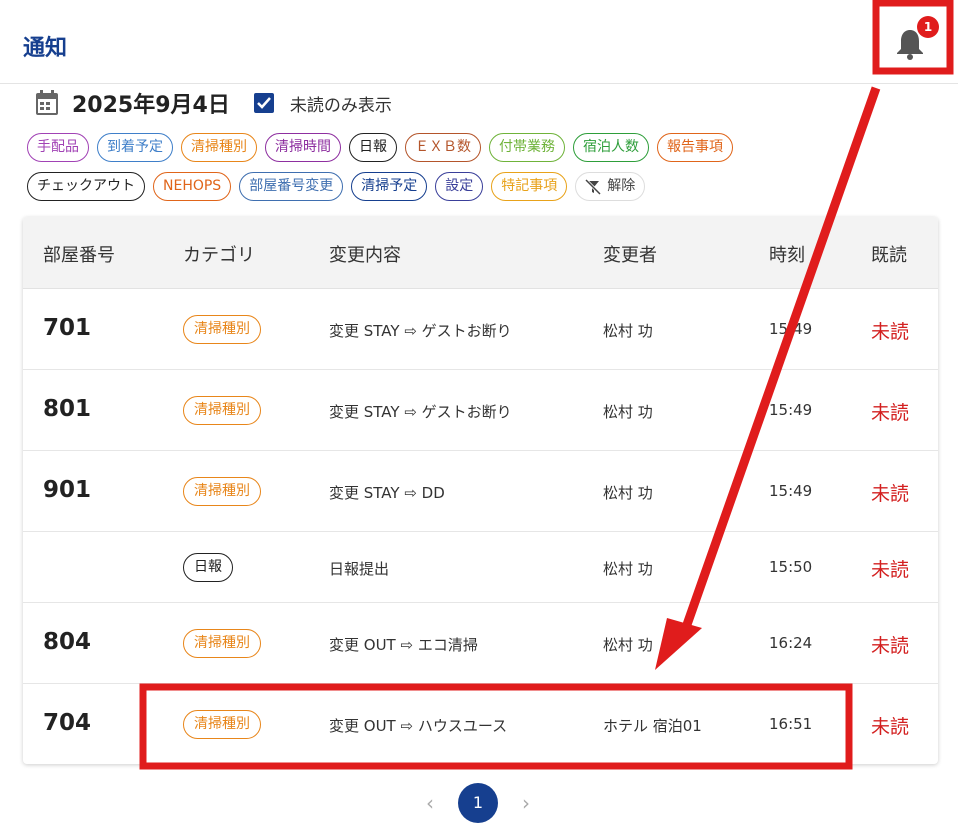 This screenshot has height=830, width=958. Describe the element at coordinates (303, 147) in the screenshot. I see `filter-chip: 清掃時間` at that location.